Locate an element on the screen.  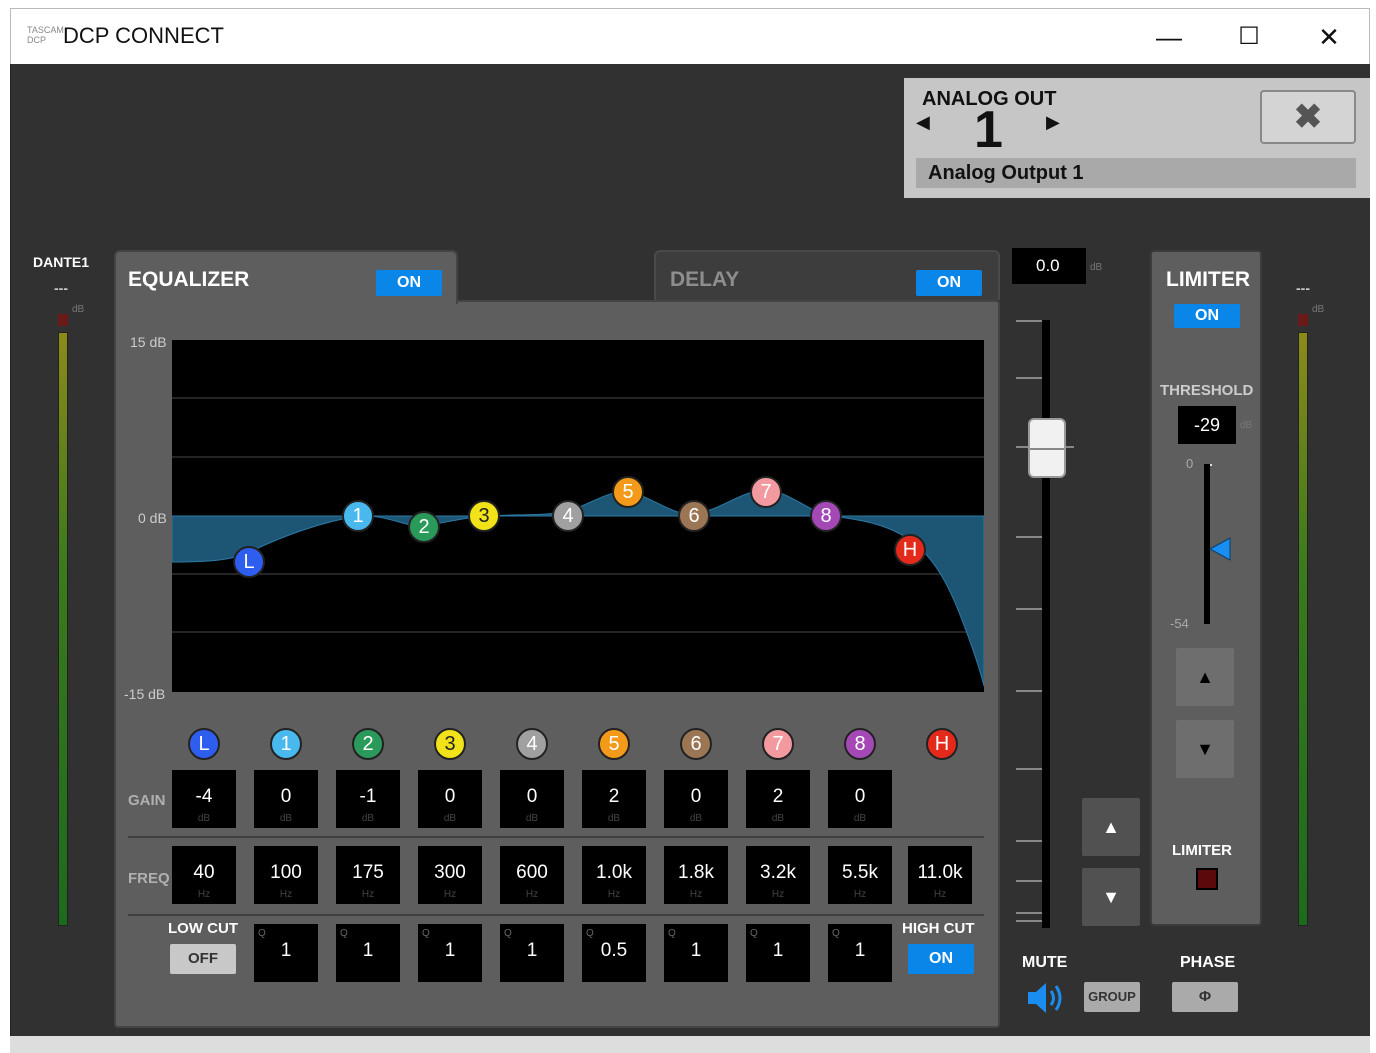
graph-band-4: 4 is located at coordinates (568, 516).